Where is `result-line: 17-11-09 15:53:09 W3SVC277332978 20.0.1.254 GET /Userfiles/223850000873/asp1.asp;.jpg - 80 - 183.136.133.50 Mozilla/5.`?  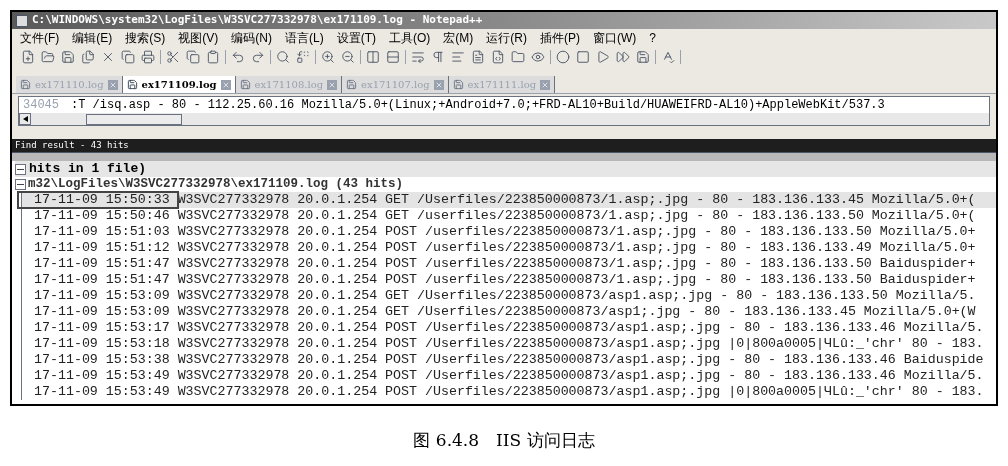
result-line: 17-11-09 15:53:09 W3SVC277332978 20.0.1.254 GET /Userfiles/223850000873/asp1.asp;.jpg - 80 - 183.136.133.50 Mozilla/5. is located at coordinates (508, 296).